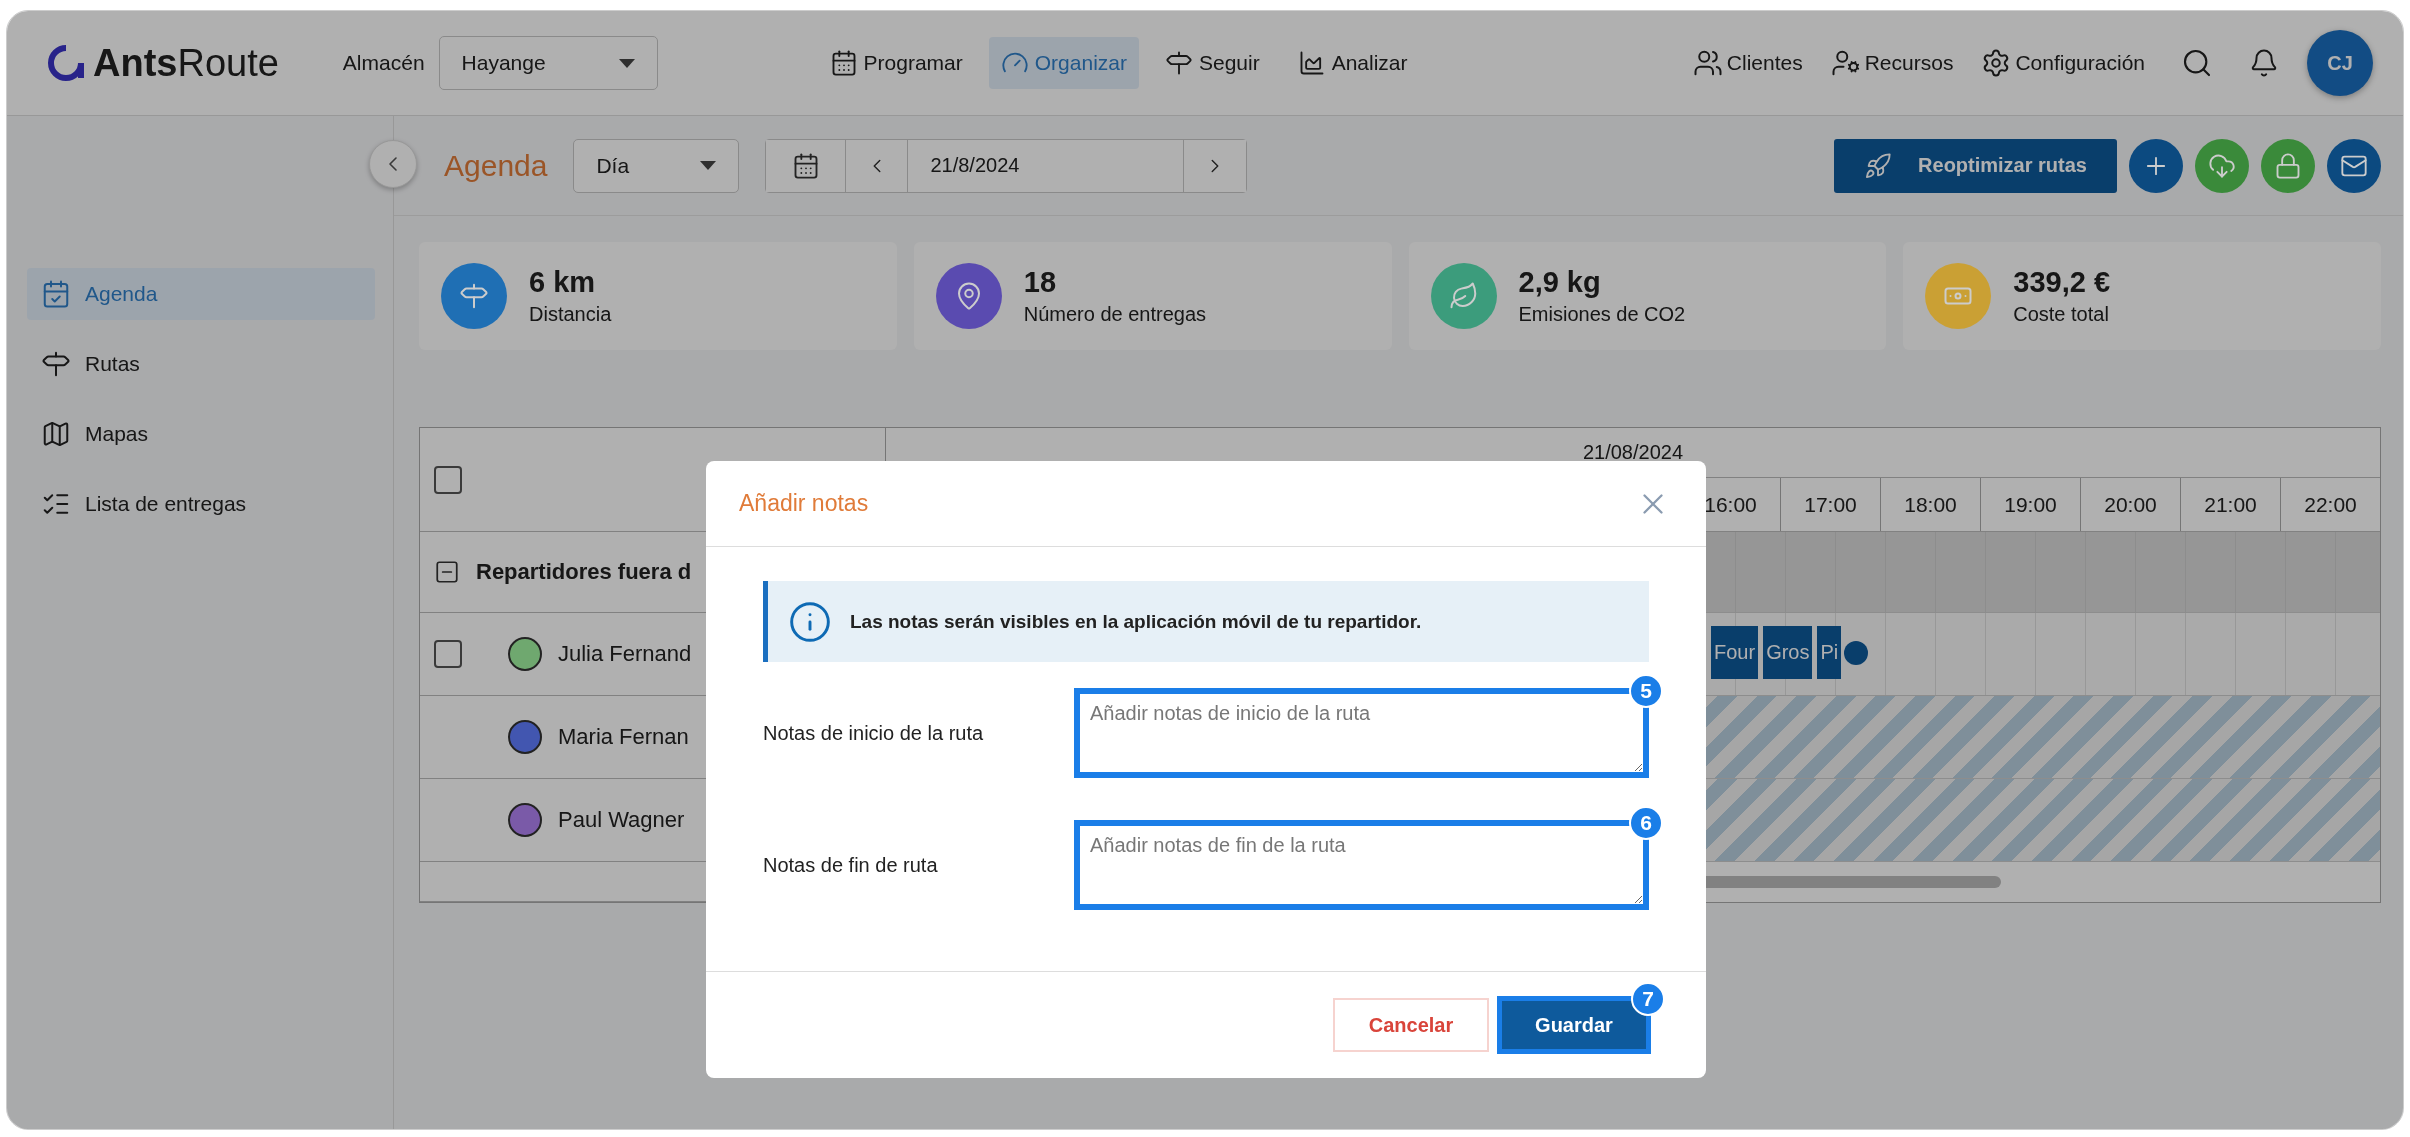  I want to click on reoptimize-button: Reoptimizar rutas, so click(1975, 165).